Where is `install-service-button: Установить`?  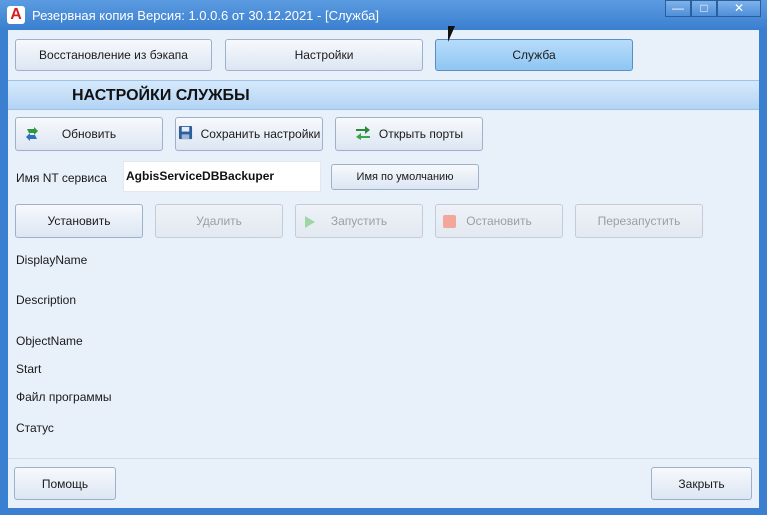
install-service-button: Установить is located at coordinates (79, 221).